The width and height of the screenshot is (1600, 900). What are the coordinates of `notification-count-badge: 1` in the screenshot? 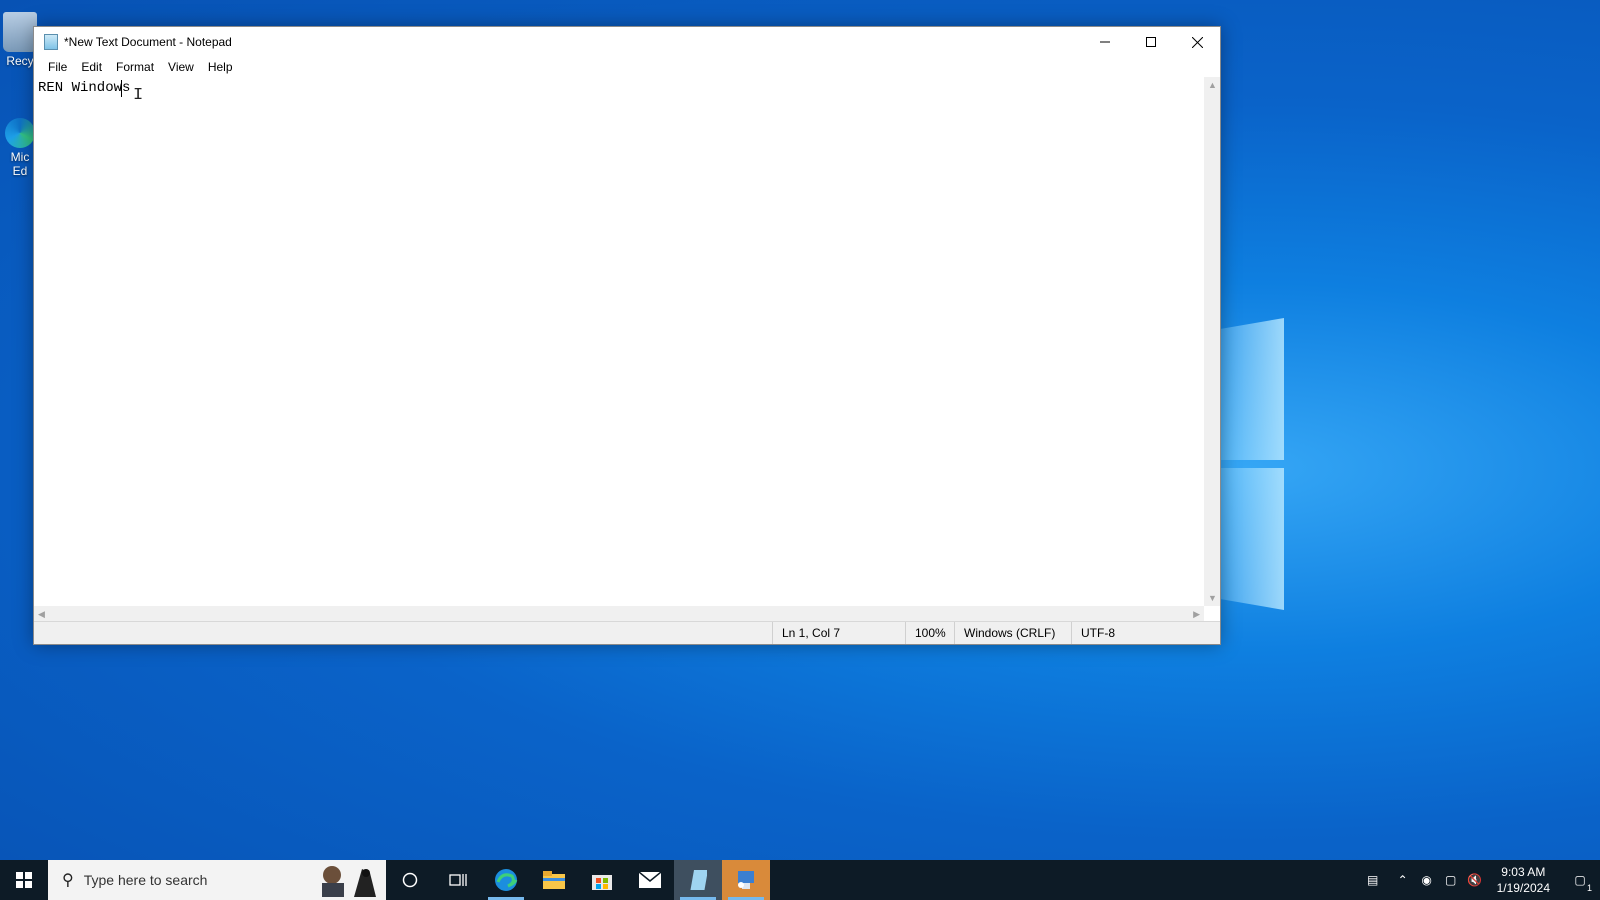 It's located at (1589, 888).